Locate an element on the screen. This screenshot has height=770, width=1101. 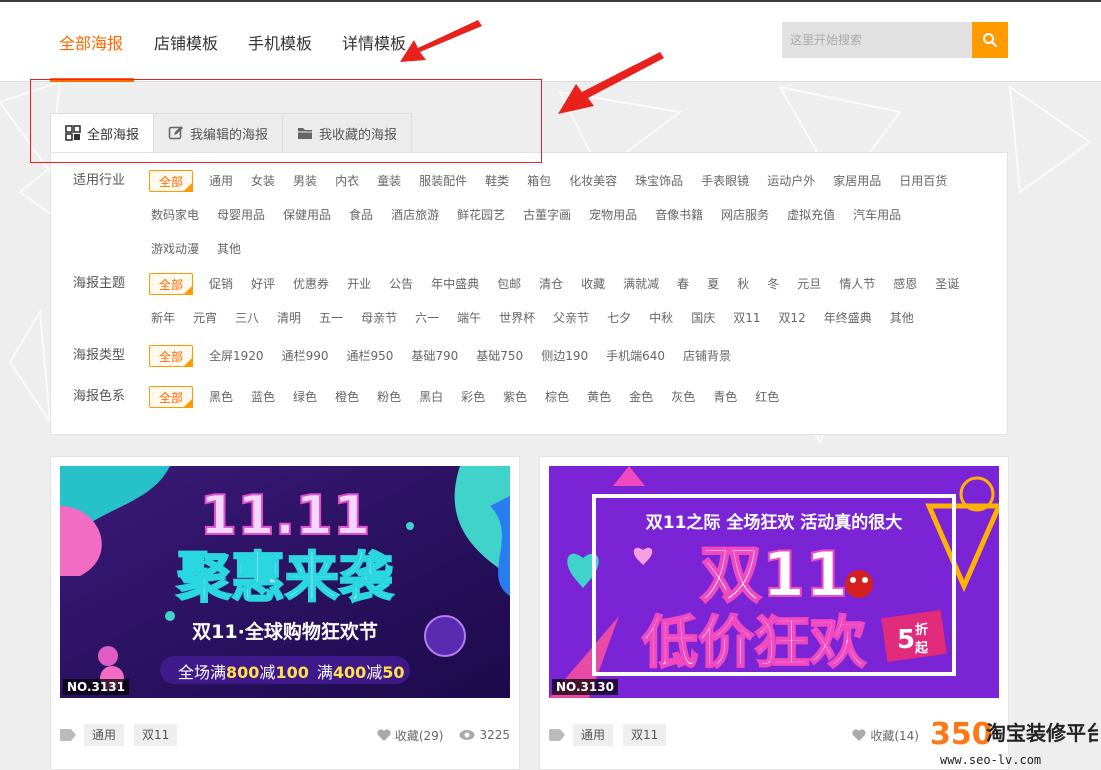
filter-option: 化妆美容 is located at coordinates (593, 181).